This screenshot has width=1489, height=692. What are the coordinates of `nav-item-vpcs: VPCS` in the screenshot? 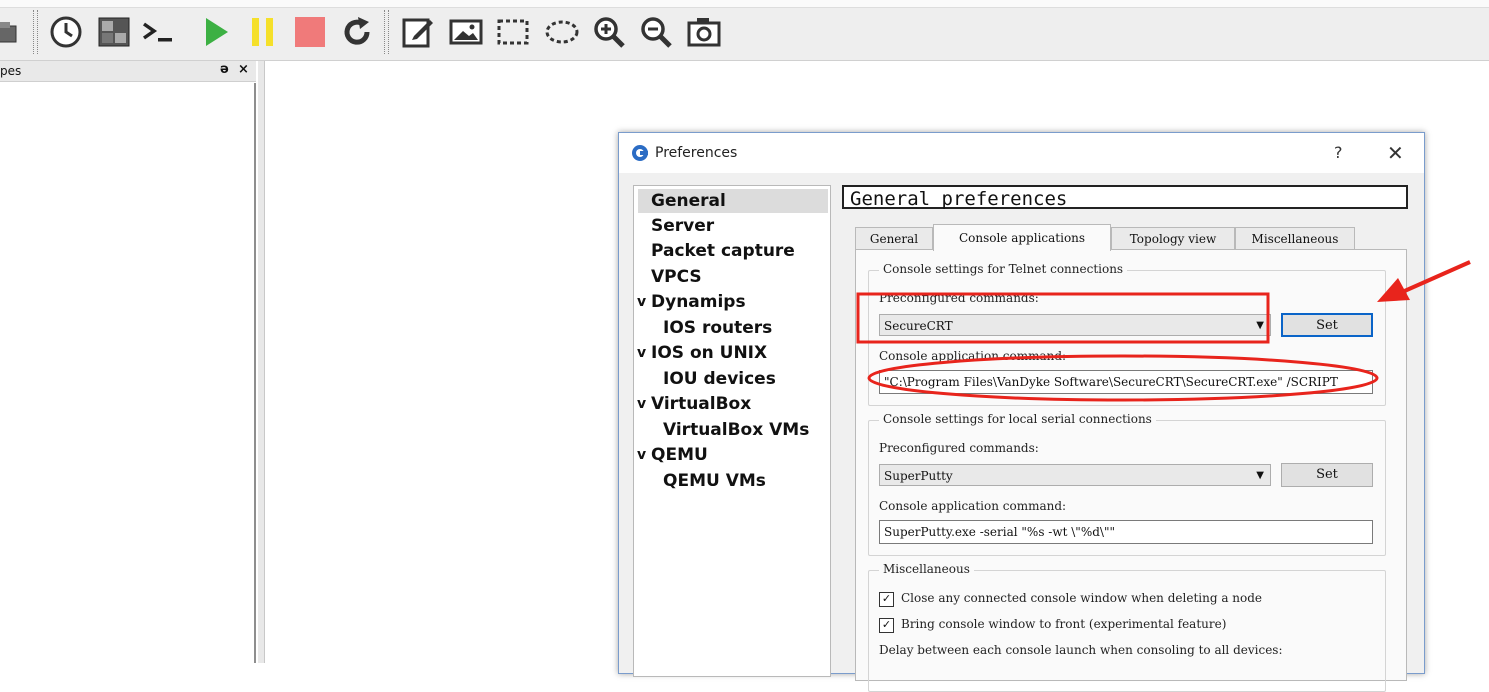 It's located at (676, 277).